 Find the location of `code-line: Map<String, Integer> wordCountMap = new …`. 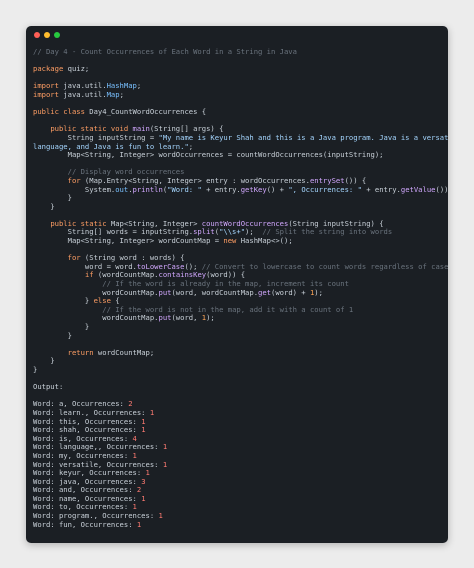

code-line: Map<String, Integer> wordCountMap = new … is located at coordinates (237, 241).